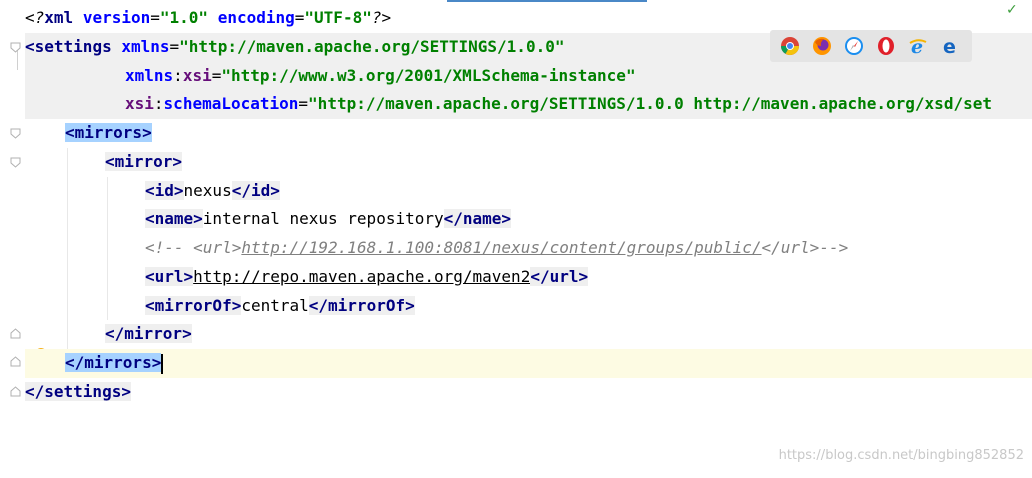 The height and width of the screenshot is (478, 1032). I want to click on code-line-7: <id>nexus</id>, so click(528, 191).